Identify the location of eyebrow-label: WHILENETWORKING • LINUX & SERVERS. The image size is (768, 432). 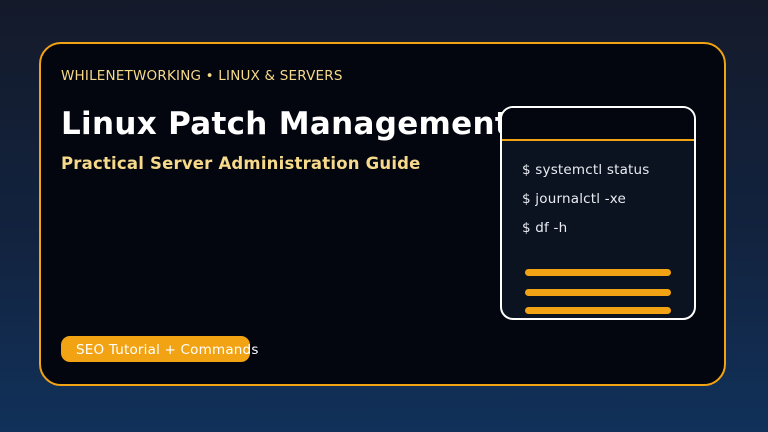
(202, 76).